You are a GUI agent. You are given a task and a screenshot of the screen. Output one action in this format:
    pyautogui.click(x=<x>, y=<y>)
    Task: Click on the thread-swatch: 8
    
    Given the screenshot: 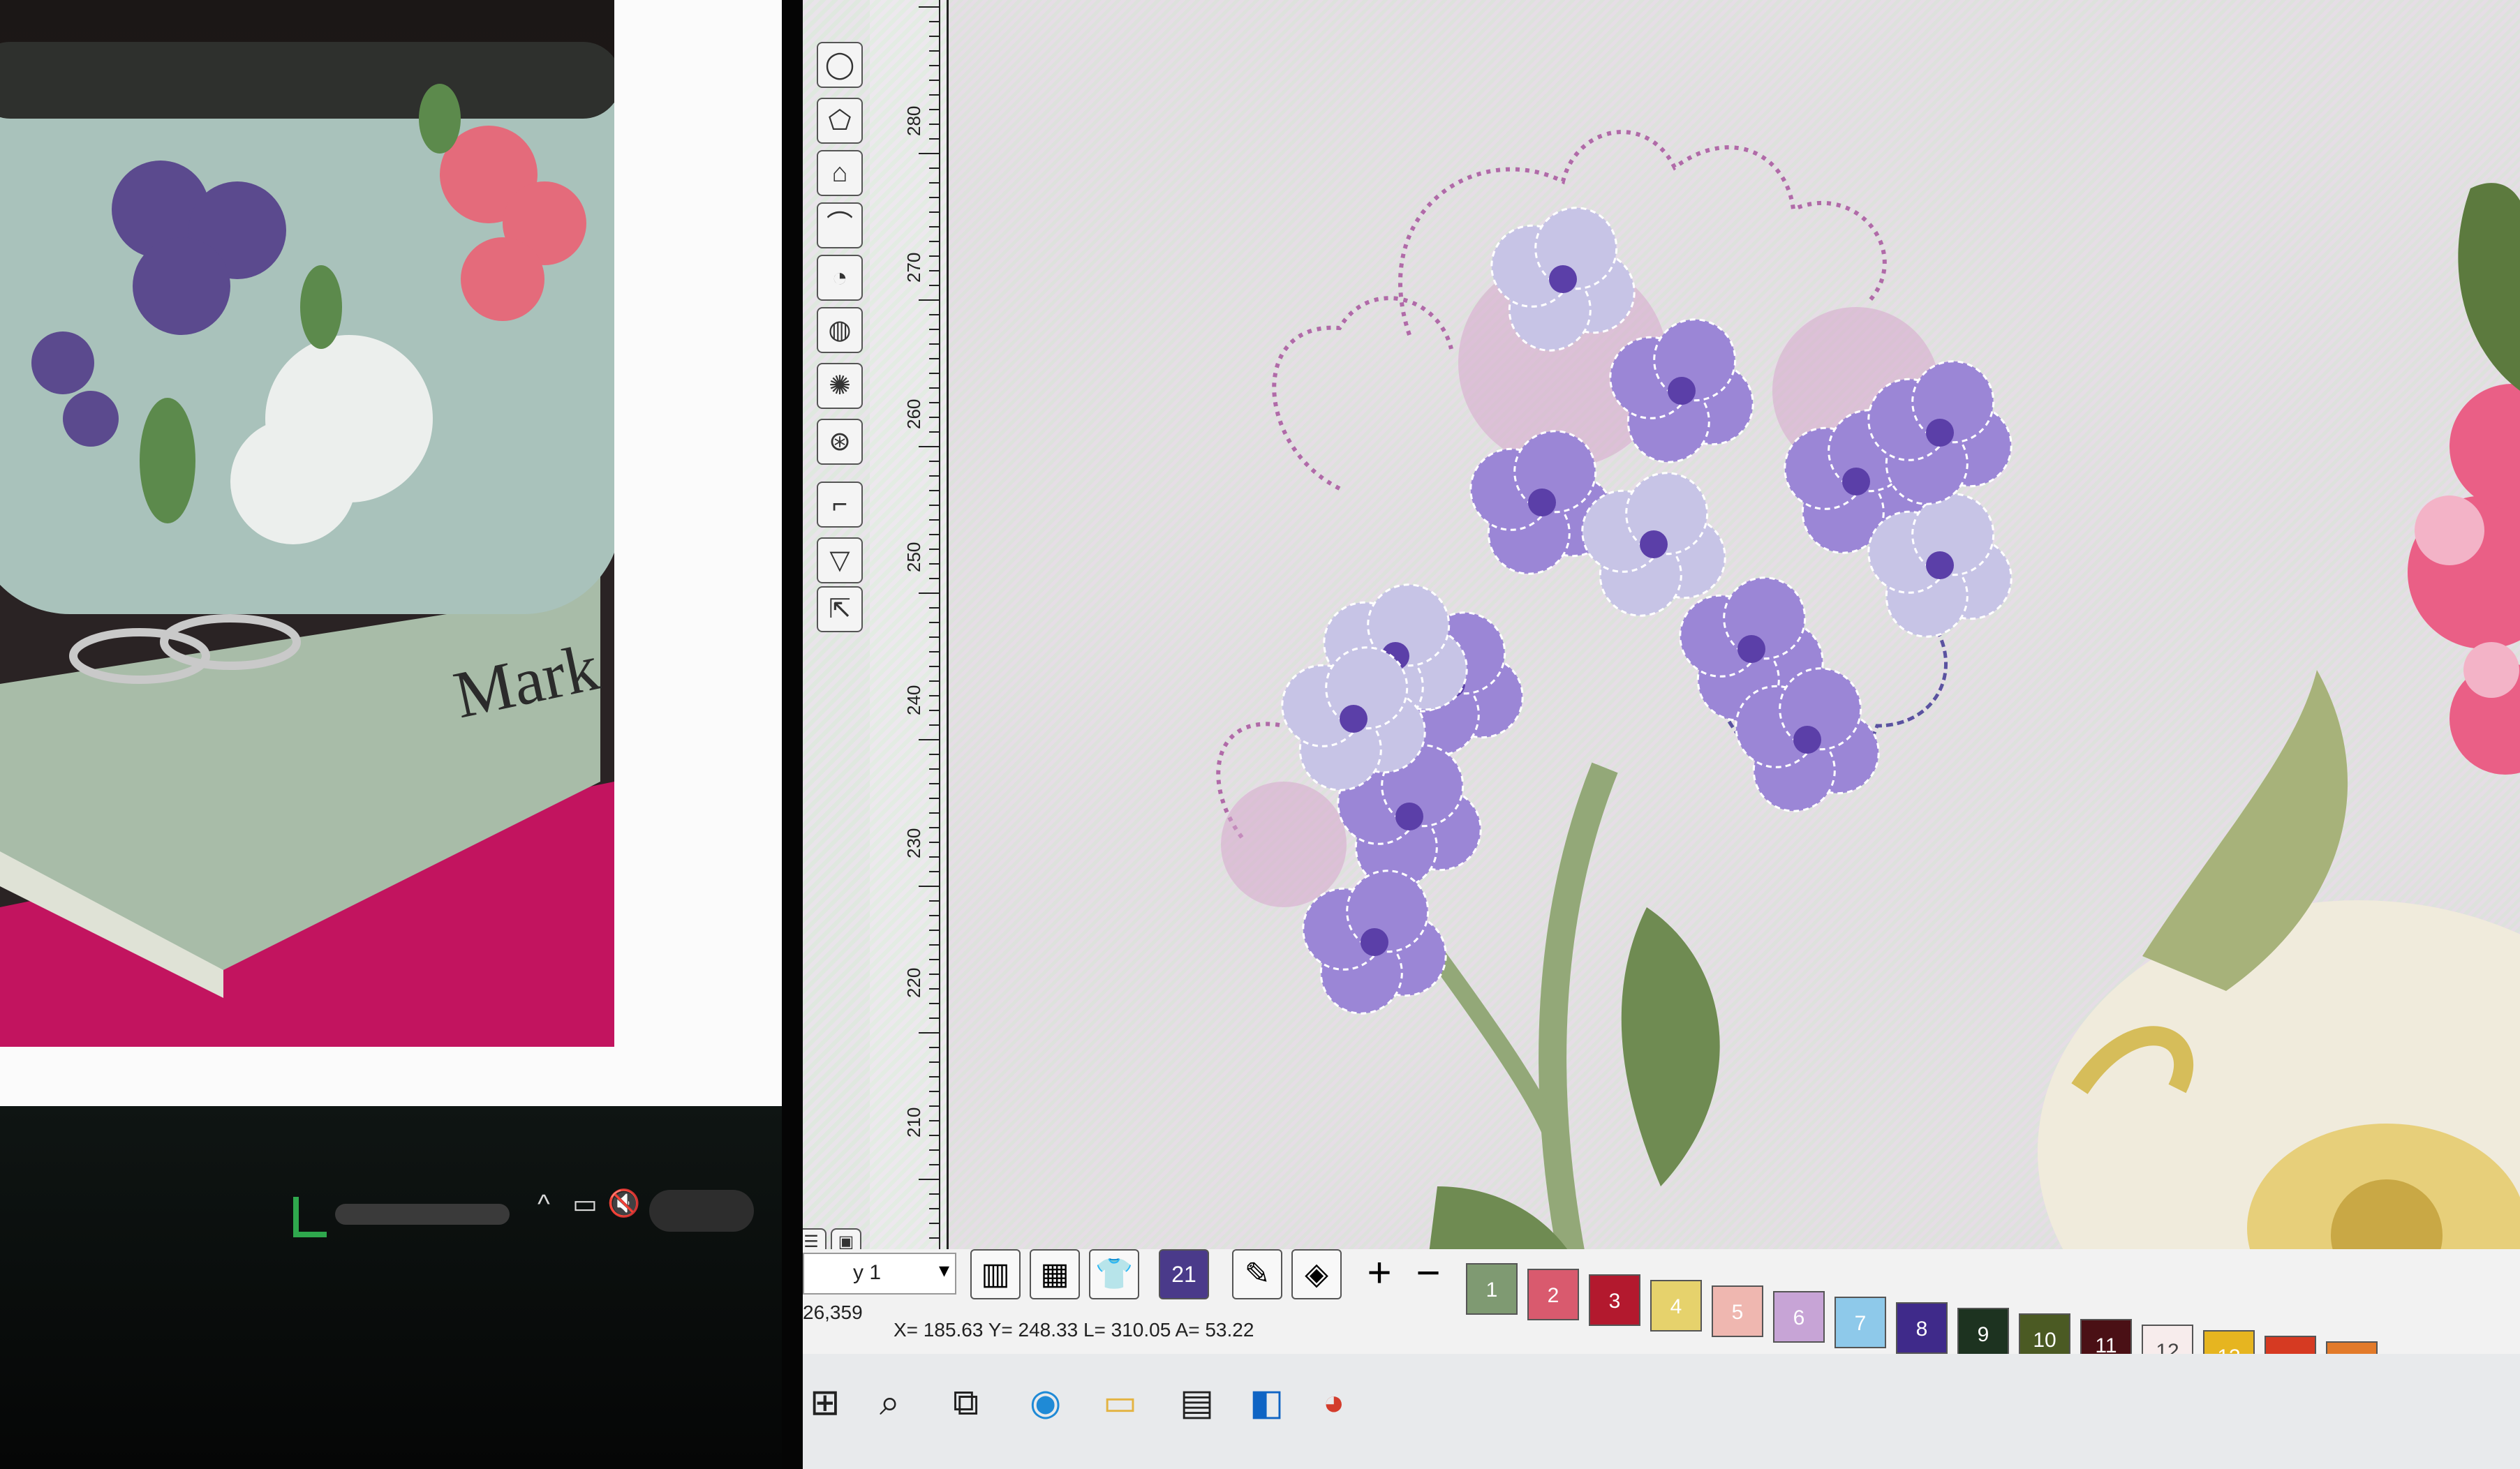 What is the action you would take?
    pyautogui.click(x=1922, y=1328)
    